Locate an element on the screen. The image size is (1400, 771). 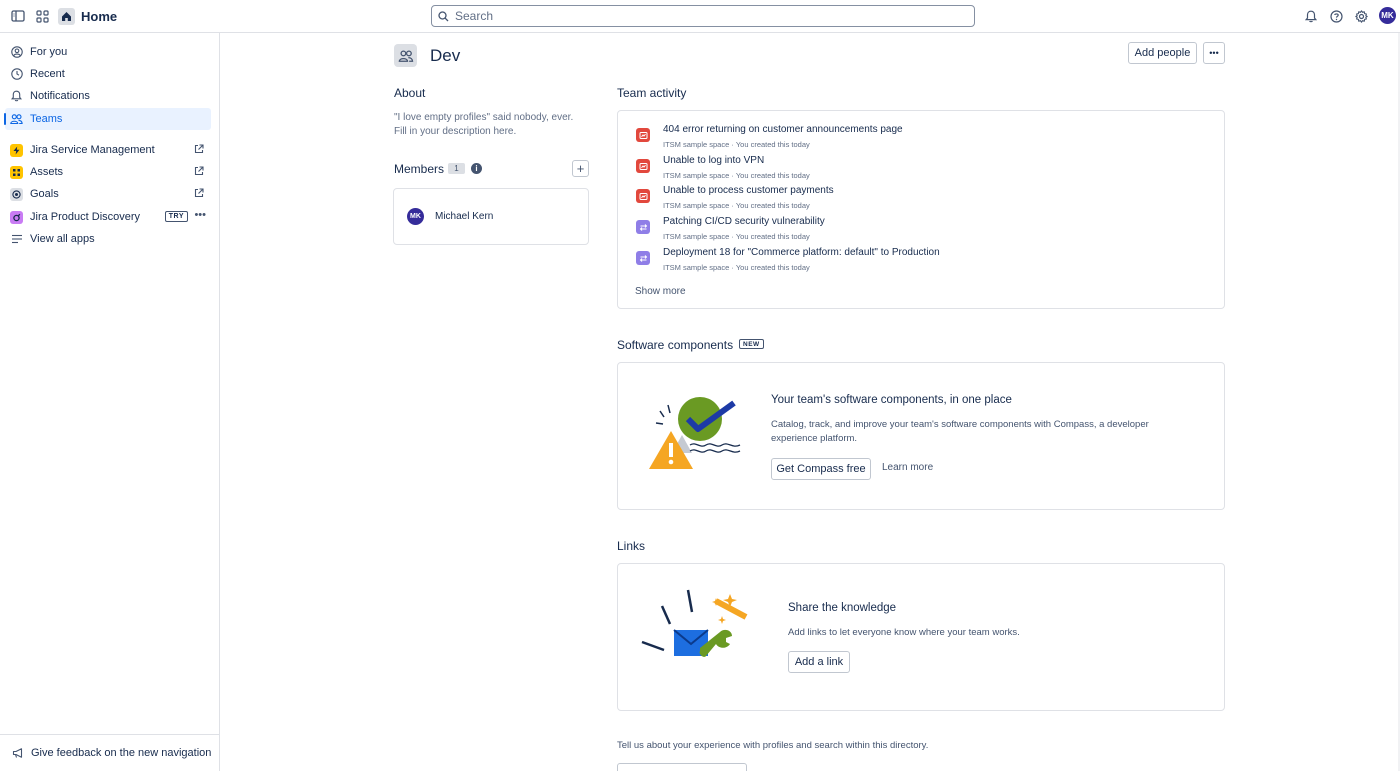
new-badge: NEW is located at coordinates (751, 344).